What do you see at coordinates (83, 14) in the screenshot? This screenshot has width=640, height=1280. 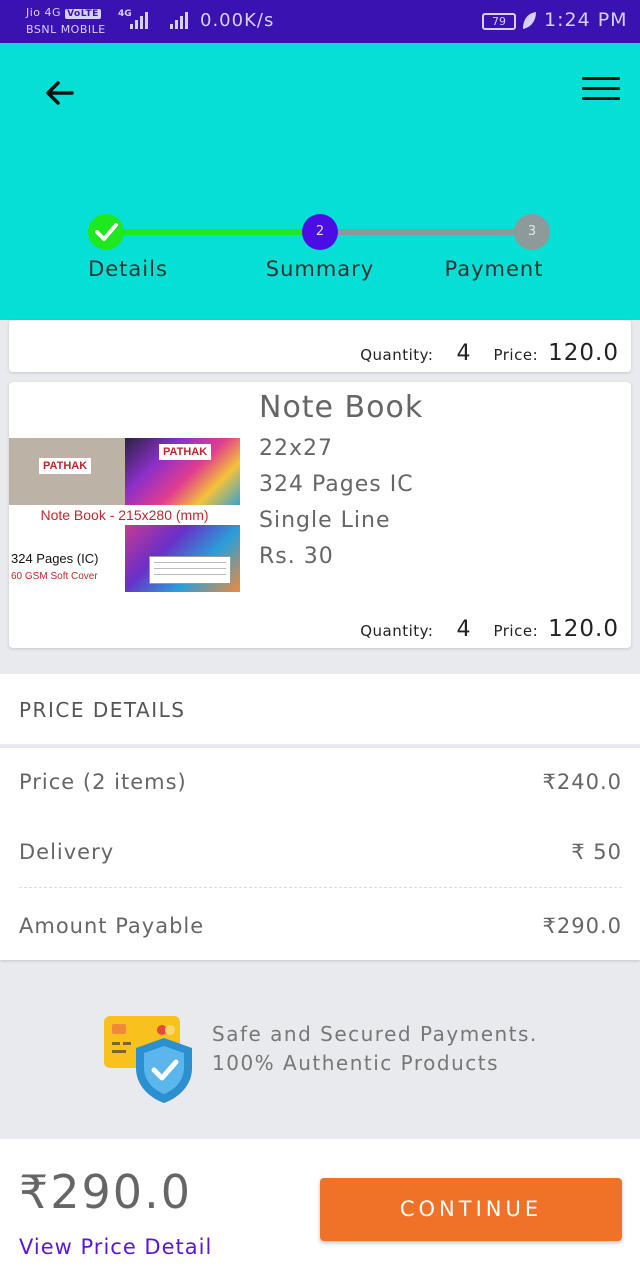 I see `volte-badge: VoLTE` at bounding box center [83, 14].